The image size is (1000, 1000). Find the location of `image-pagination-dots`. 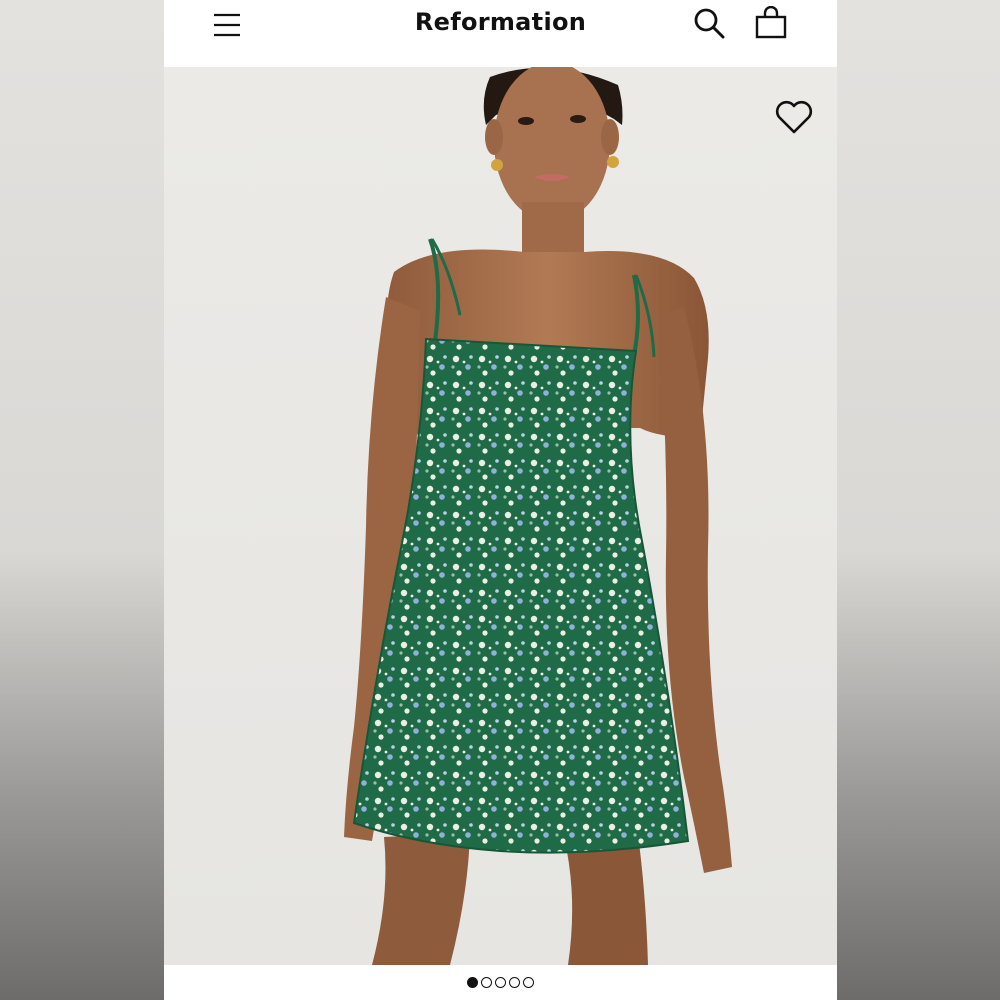

image-pagination-dots is located at coordinates (500, 982).